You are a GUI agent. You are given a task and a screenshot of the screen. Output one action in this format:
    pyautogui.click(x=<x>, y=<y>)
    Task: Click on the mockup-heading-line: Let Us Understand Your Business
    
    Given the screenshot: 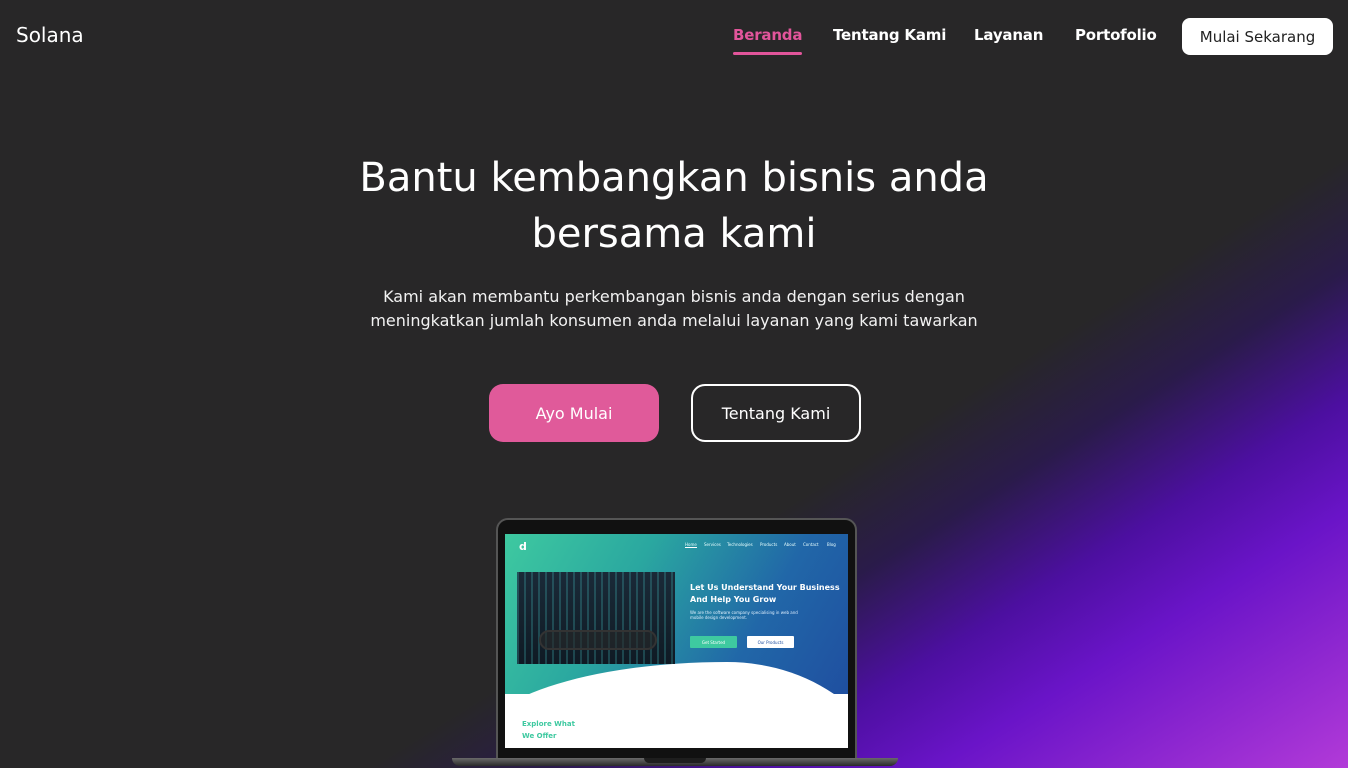 What is the action you would take?
    pyautogui.click(x=765, y=587)
    